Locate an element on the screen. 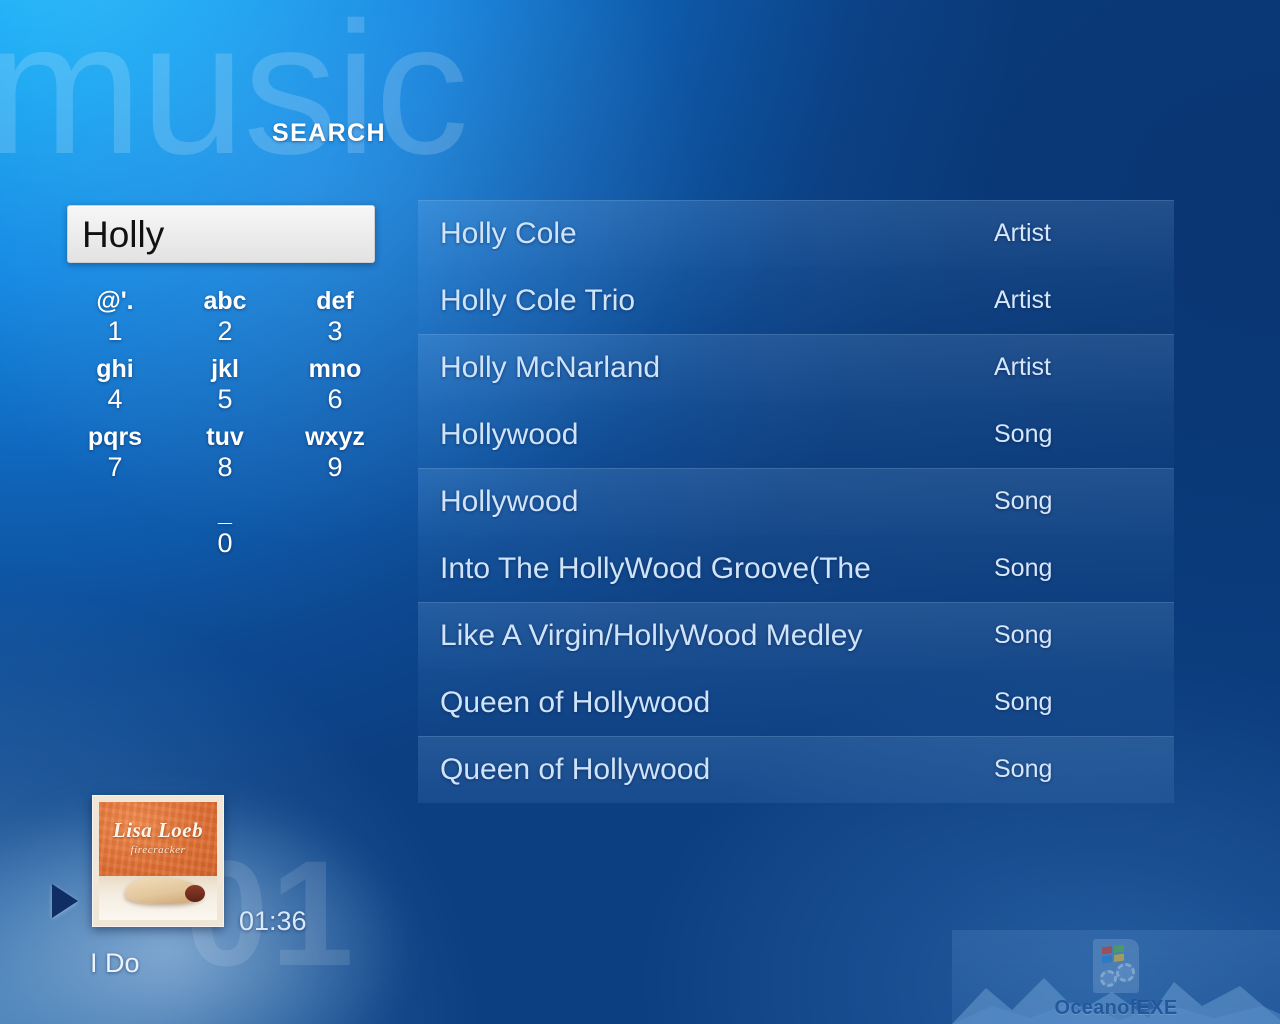 Image resolution: width=1280 pixels, height=1024 pixels. keypad-row: ghi 4 jkl 5 mno 6 is located at coordinates (225, 388).